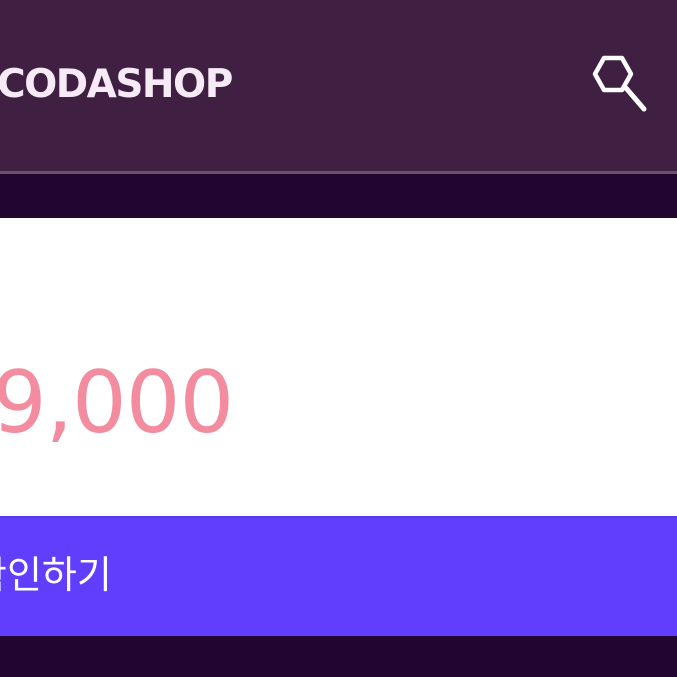 This screenshot has height=677, width=677. Describe the element at coordinates (56, 575) in the screenshot. I see `confirm-button-label: 확인하기` at that location.